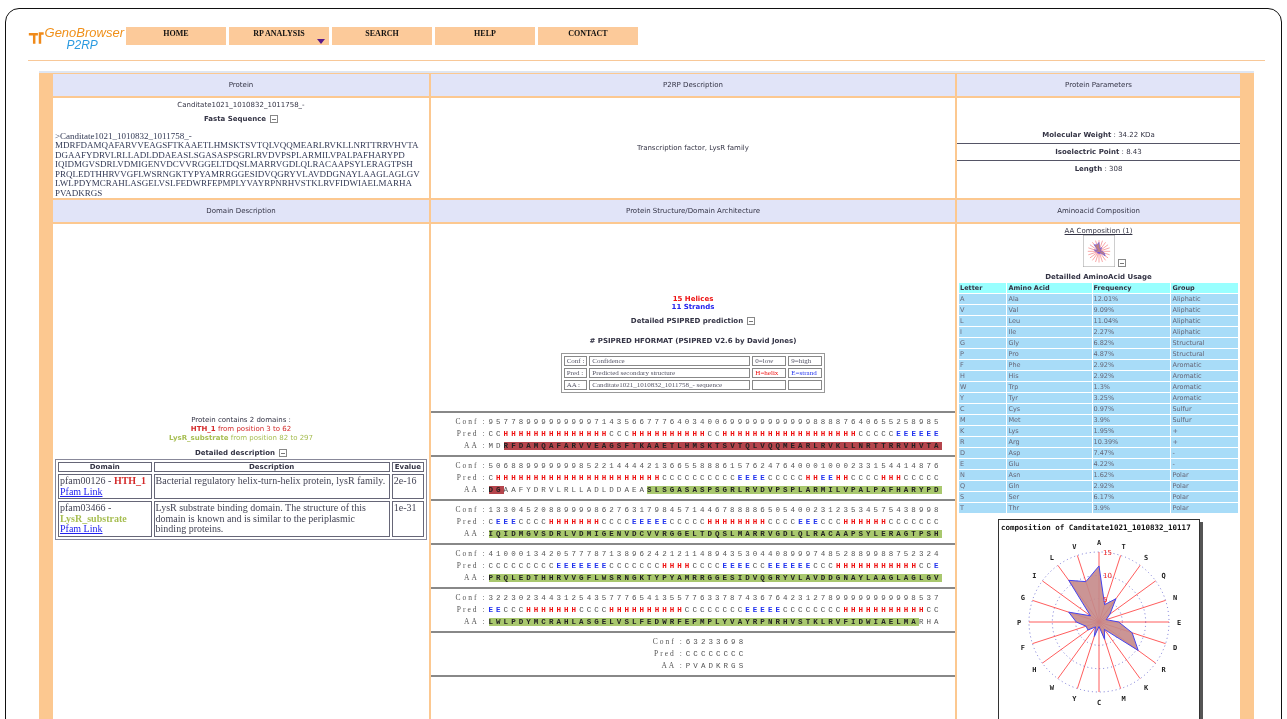  What do you see at coordinates (271, 519) in the screenshot?
I see `table-cell: LysR substrate binding domain. The structure of this domain is known and is similar to the periplasmic binding proteins.` at bounding box center [271, 519].